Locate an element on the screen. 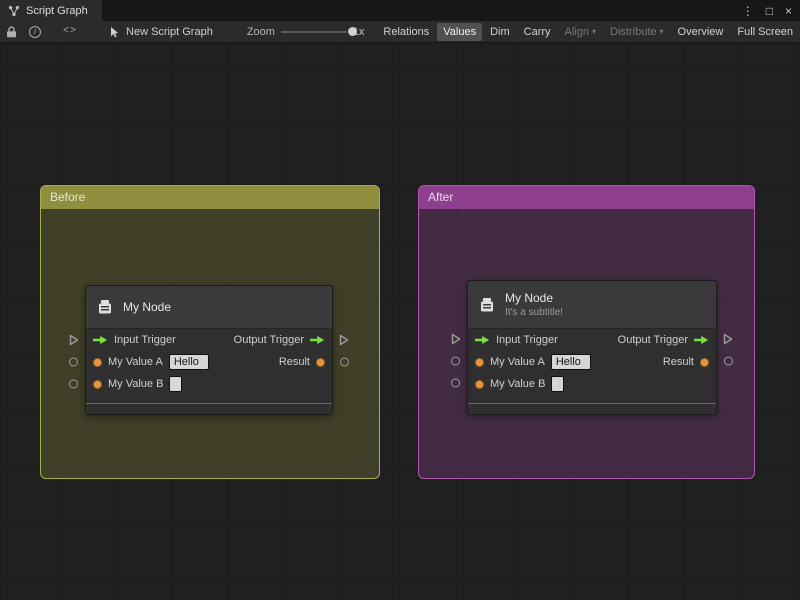  info-icon: i is located at coordinates (35, 31).